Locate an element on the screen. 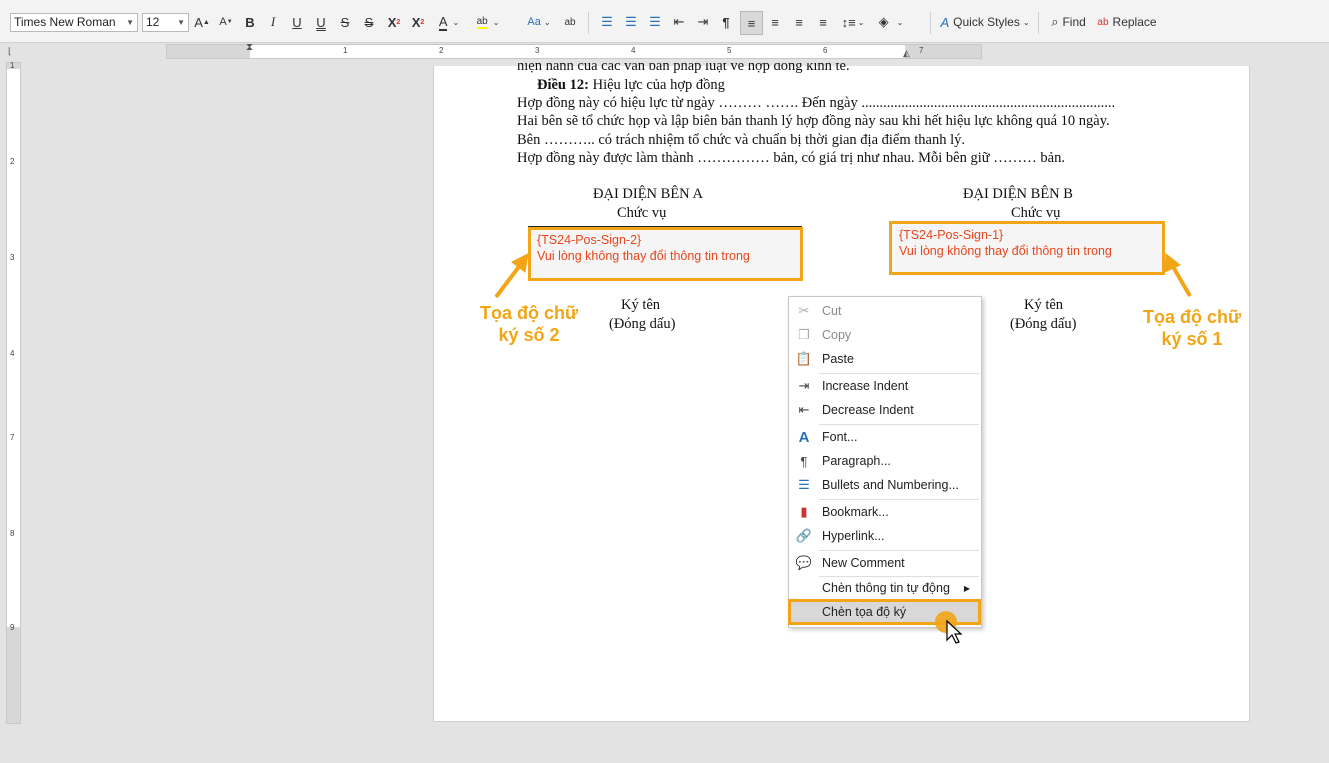  bullets-icon: ☰ is located at coordinates (804, 484).